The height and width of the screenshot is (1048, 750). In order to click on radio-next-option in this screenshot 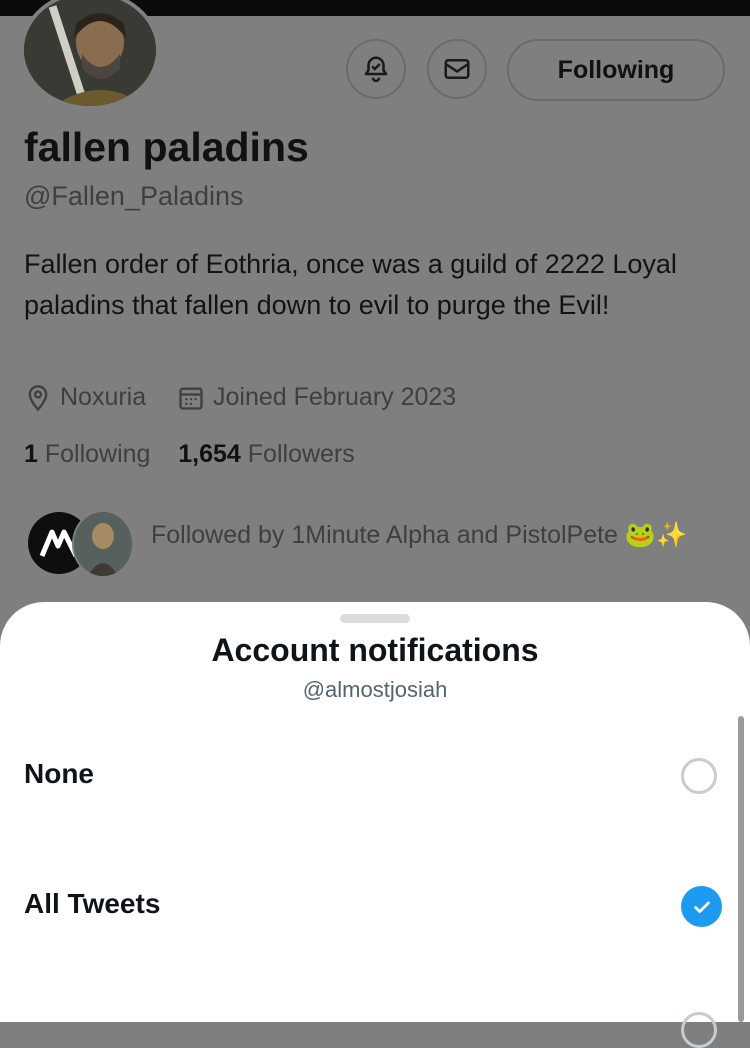, I will do `click(699, 1030)`.